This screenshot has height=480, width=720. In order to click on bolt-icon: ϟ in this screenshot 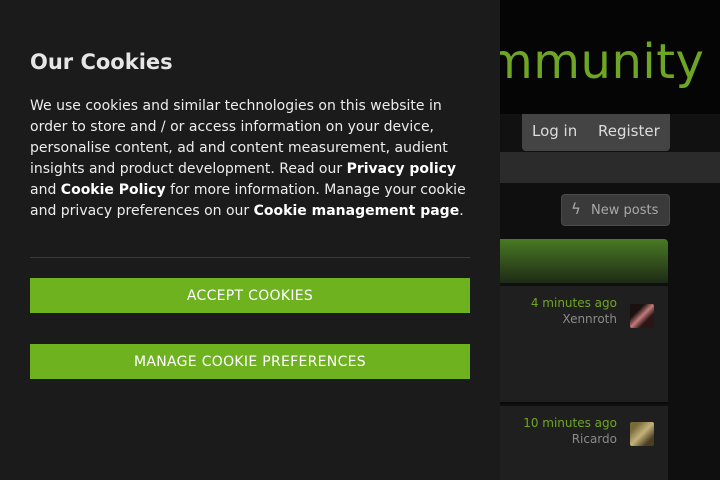, I will do `click(576, 209)`.